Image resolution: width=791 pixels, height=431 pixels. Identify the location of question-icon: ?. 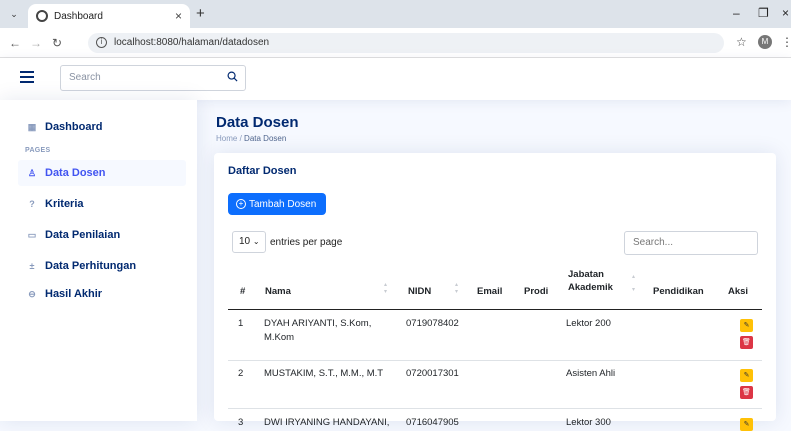
(32, 204).